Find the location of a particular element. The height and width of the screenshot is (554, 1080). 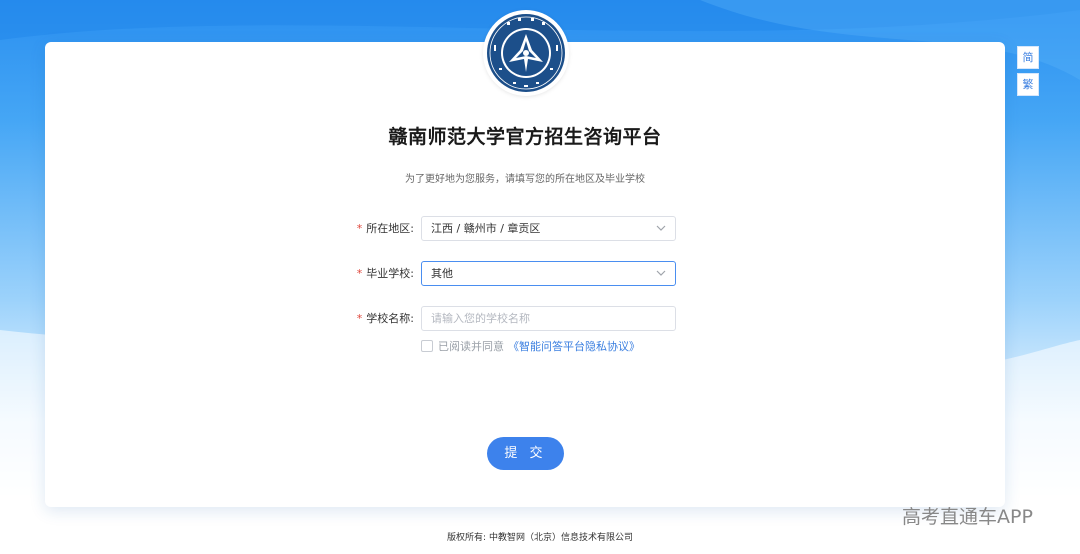

region-label-text: 所在地区: is located at coordinates (390, 228).